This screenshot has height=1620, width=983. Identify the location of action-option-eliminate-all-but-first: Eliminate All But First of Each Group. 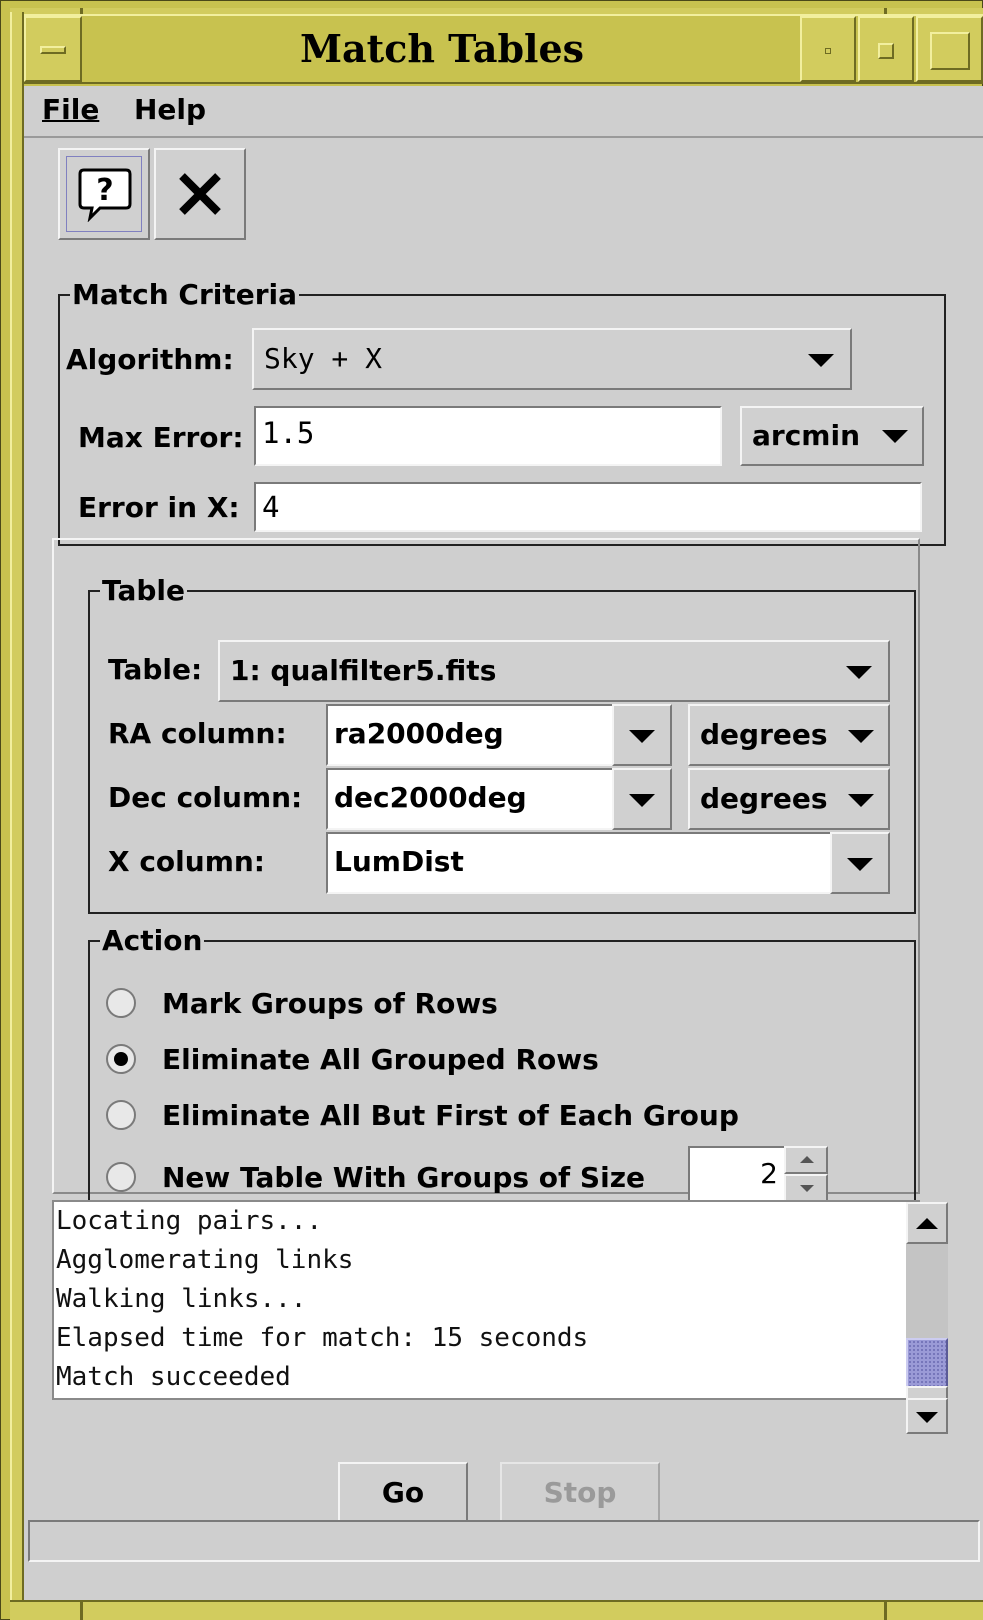
(464, 1118).